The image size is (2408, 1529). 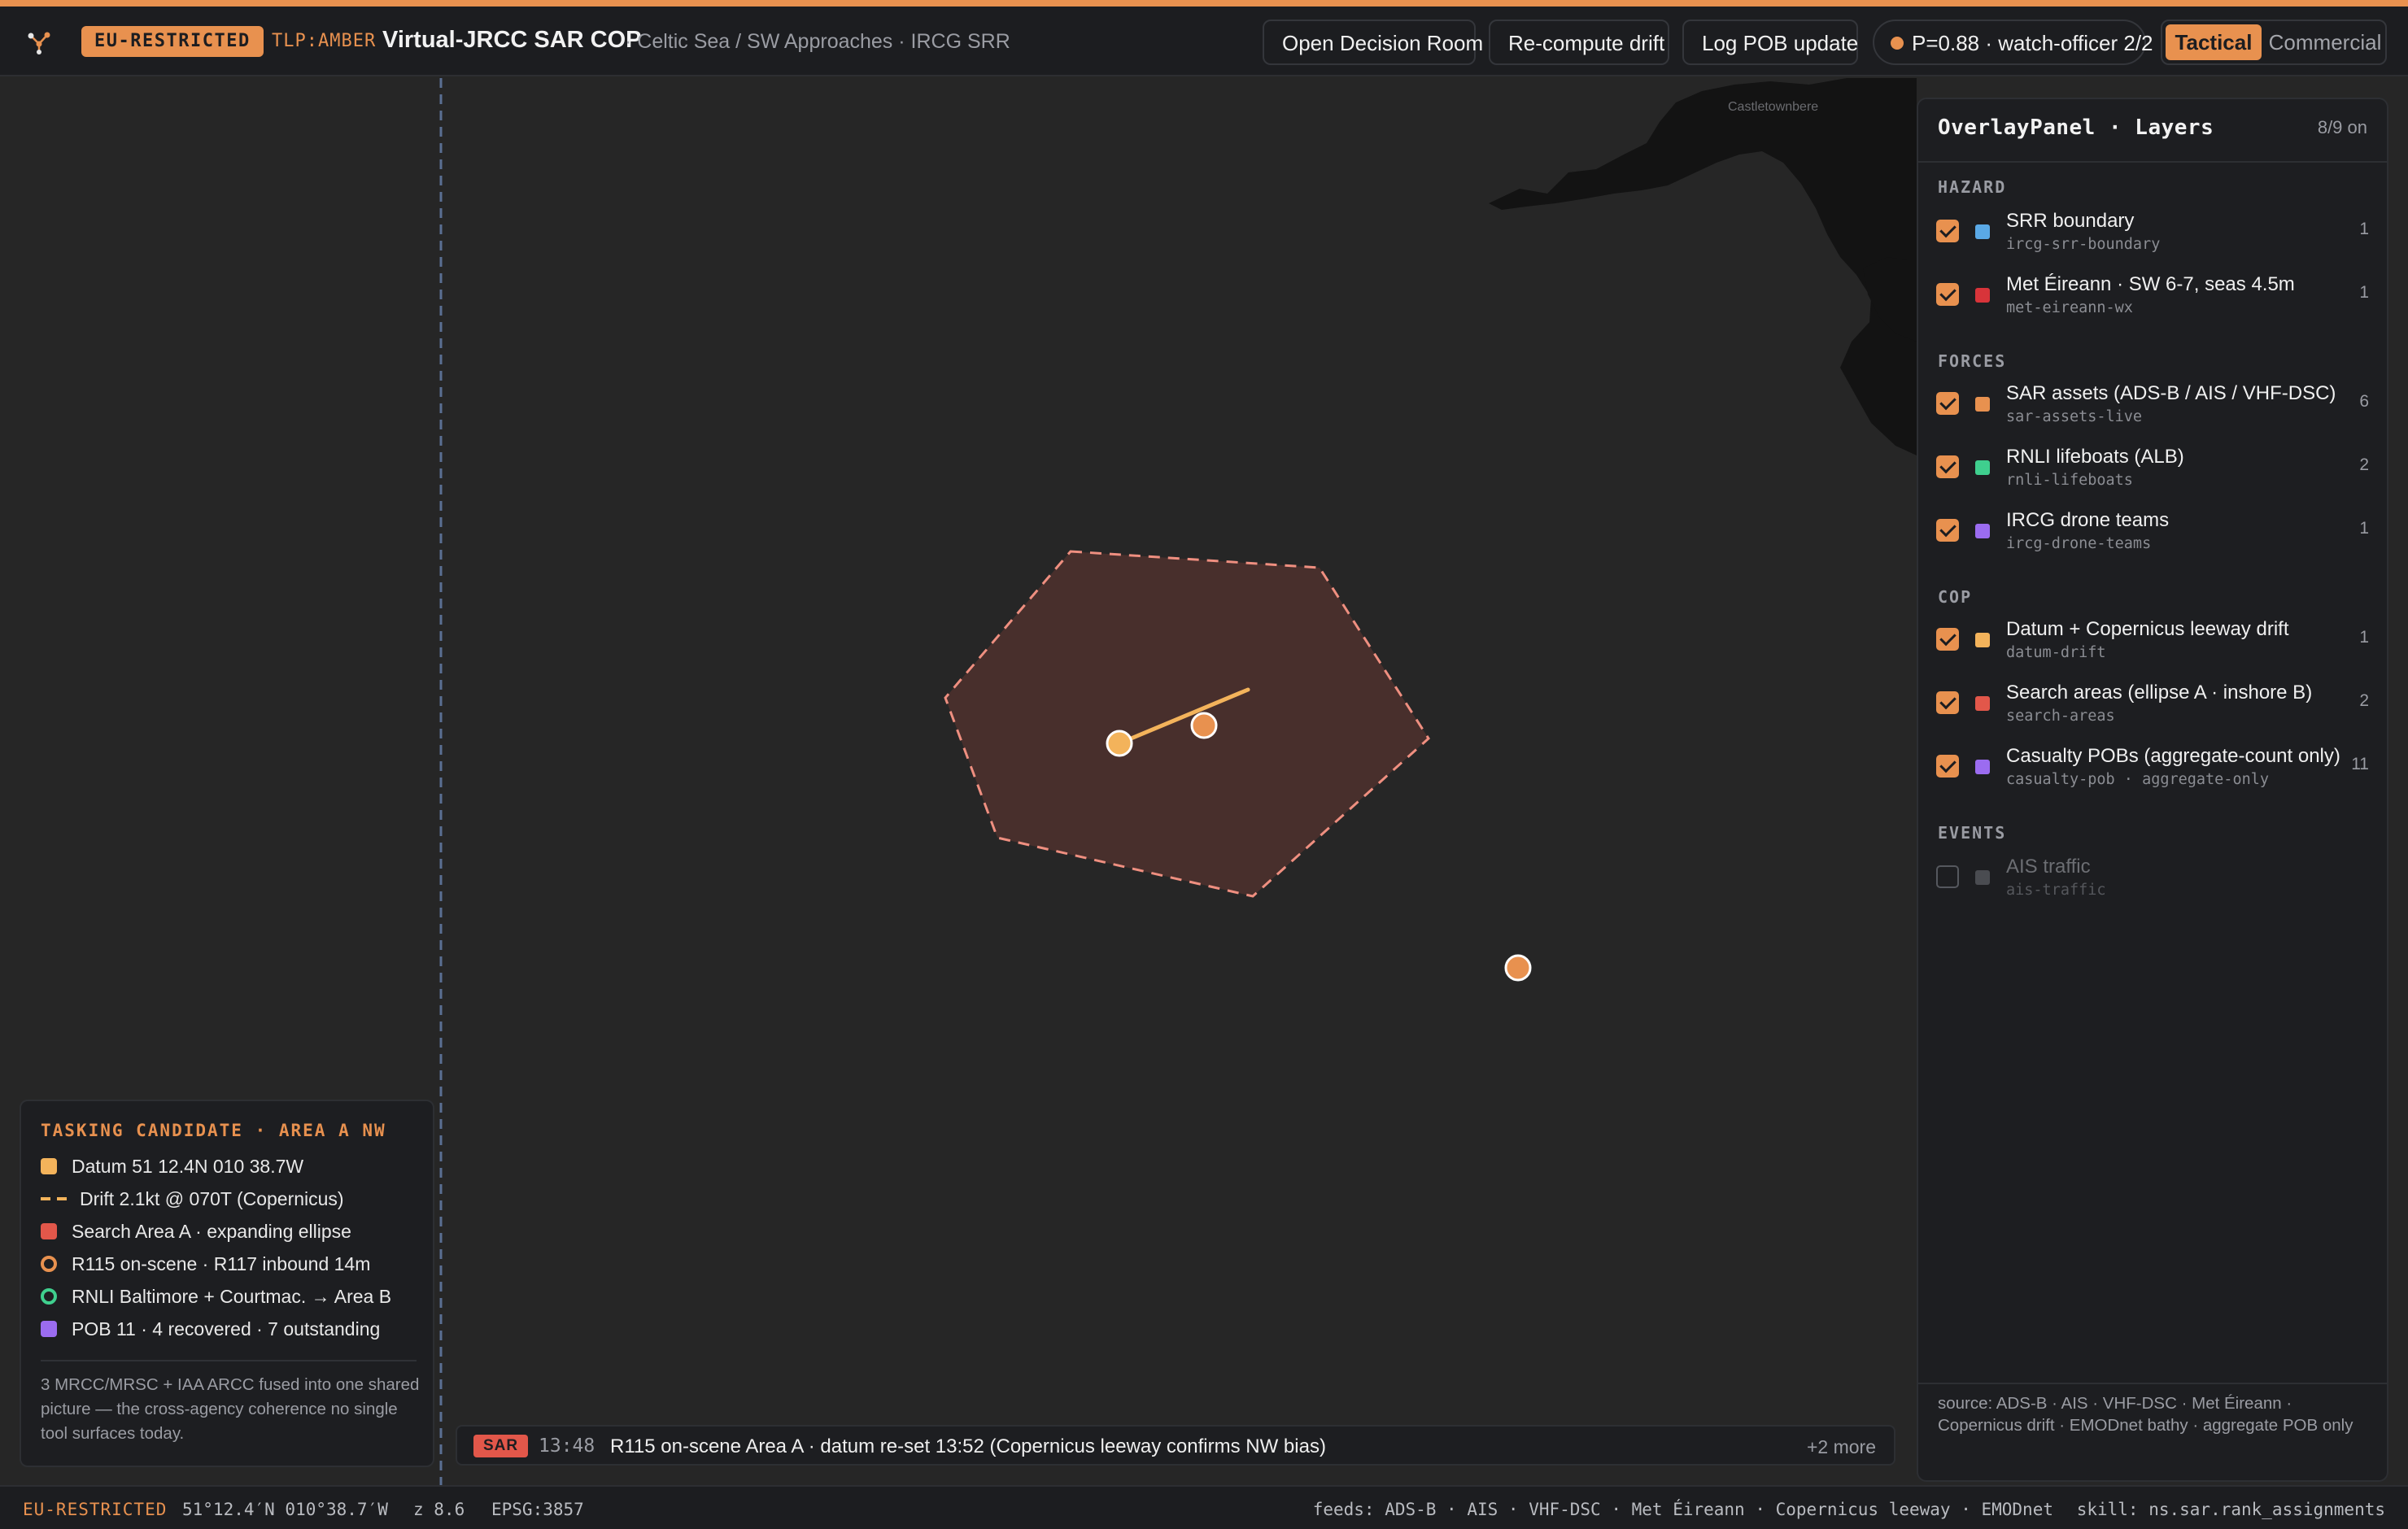 What do you see at coordinates (1956, 597) in the screenshot?
I see `group-label-cop: COP` at bounding box center [1956, 597].